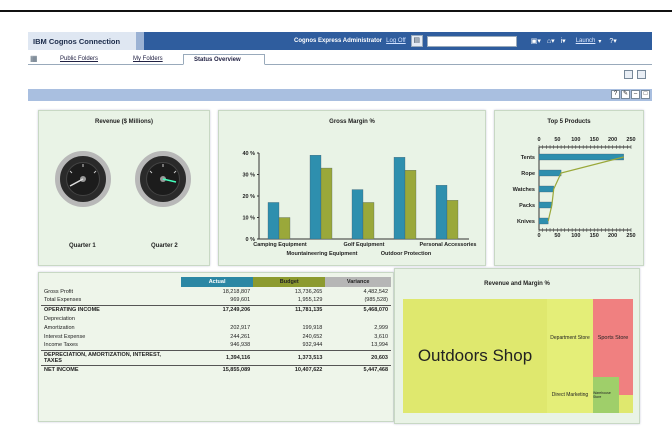  What do you see at coordinates (310, 300) in the screenshot?
I see `cell-budget: 1,955,129` at bounding box center [310, 300].